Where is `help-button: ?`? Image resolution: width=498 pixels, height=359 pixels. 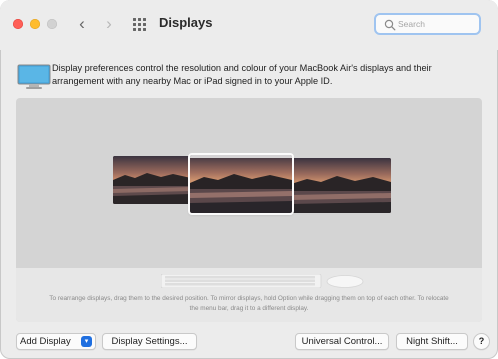 help-button: ? is located at coordinates (481, 341).